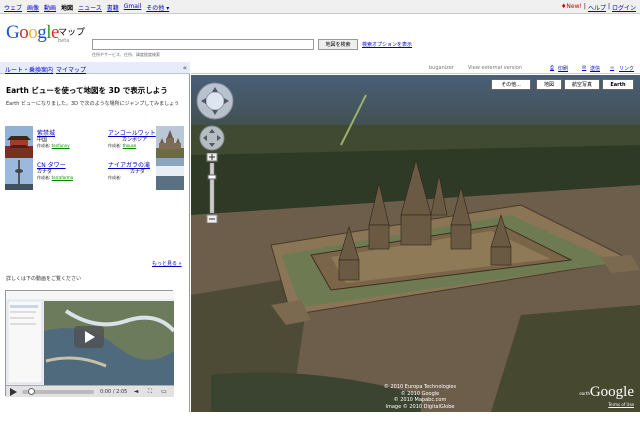 This screenshot has width=640, height=426. Describe the element at coordinates (64, 41) in the screenshot. I see `beta-label: beta` at that location.